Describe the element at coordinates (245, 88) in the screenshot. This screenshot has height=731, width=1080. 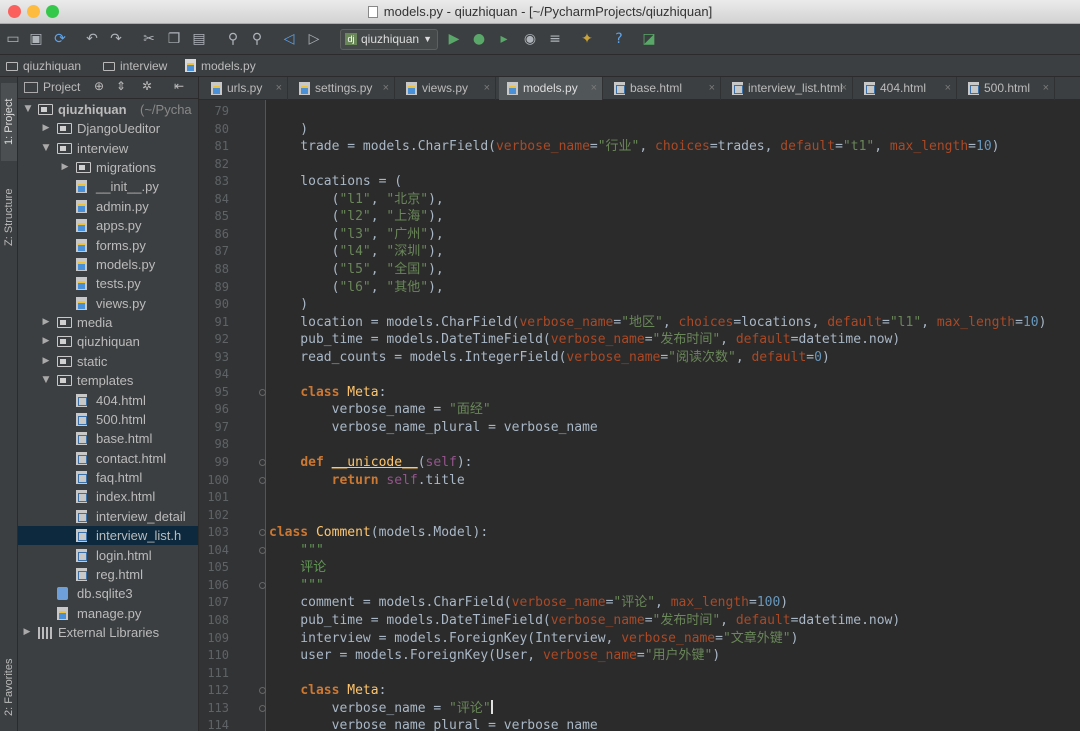
I see `tab-urls-py: urls.py ×` at that location.